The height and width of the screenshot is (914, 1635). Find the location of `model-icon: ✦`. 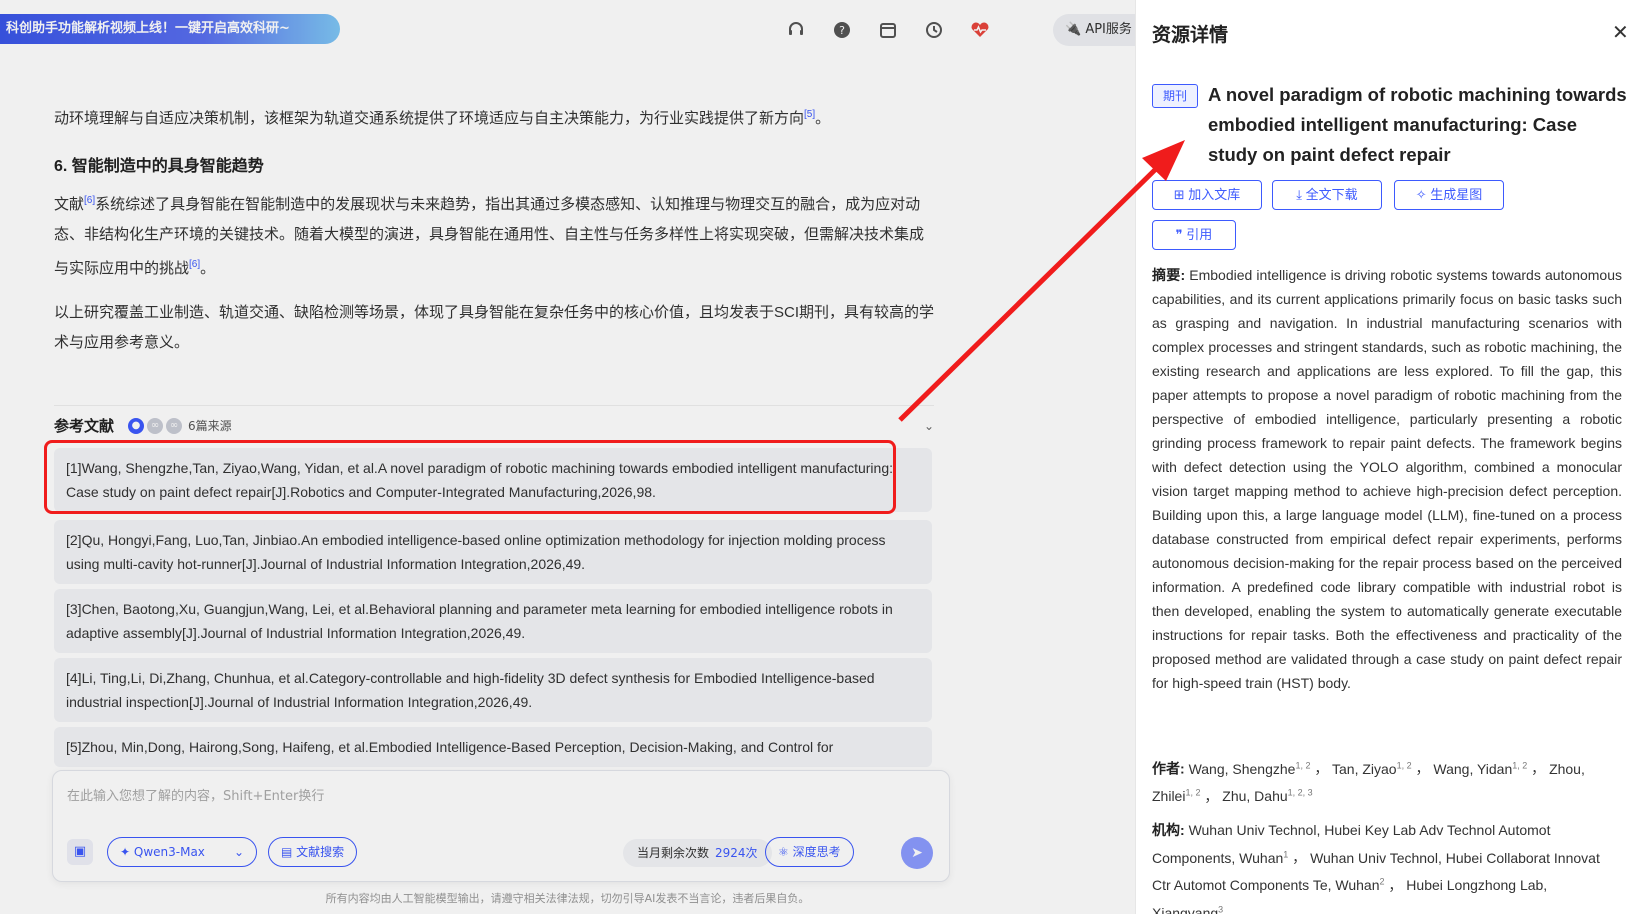

model-icon: ✦ is located at coordinates (125, 852).